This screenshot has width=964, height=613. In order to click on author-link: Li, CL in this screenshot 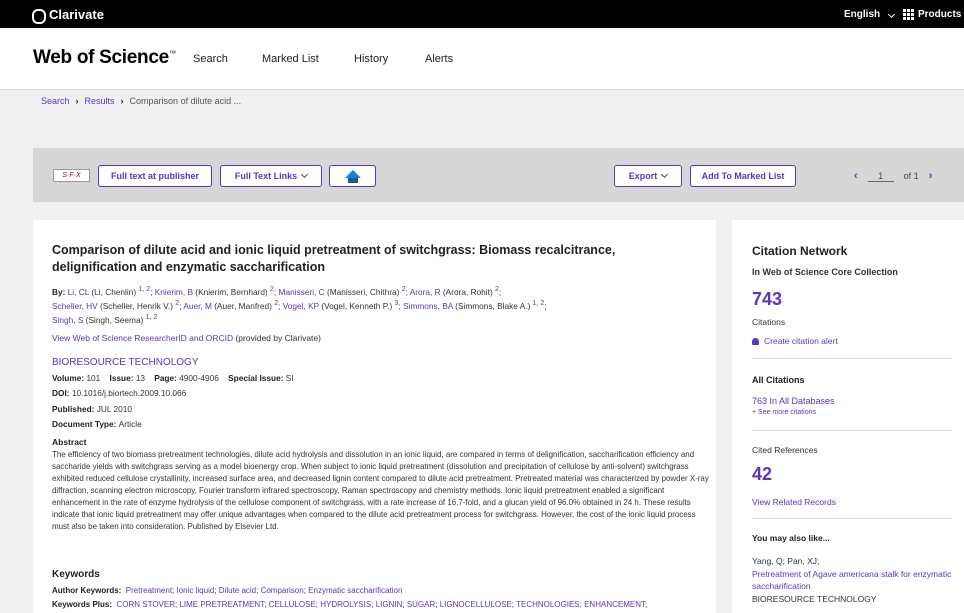, I will do `click(78, 292)`.